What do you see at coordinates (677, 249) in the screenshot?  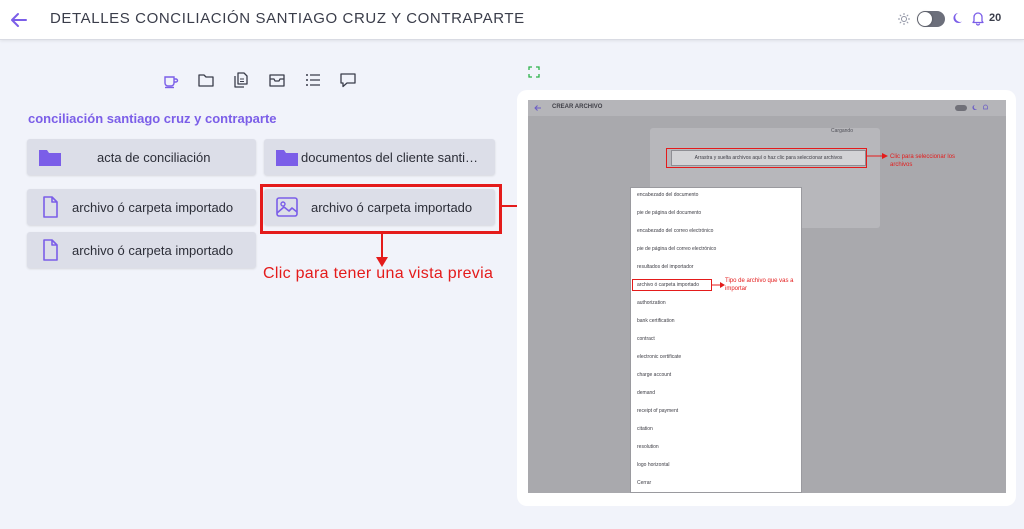 I see `menu-item: pie de página del correo electrónico` at bounding box center [677, 249].